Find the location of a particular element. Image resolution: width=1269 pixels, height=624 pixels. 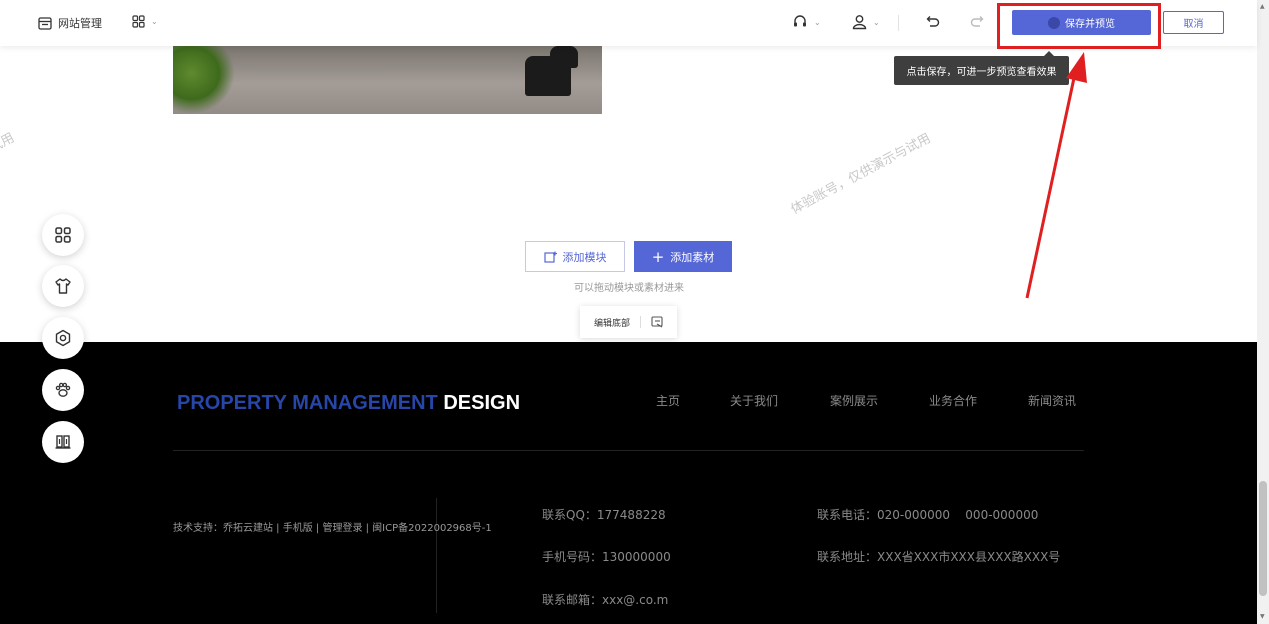

pet-button is located at coordinates (63, 390).